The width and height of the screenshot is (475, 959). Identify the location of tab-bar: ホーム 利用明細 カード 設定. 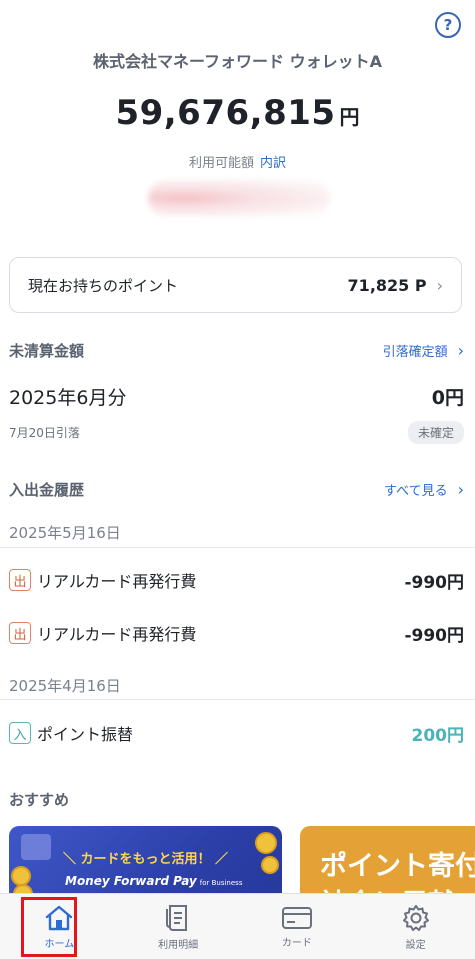
(237, 926).